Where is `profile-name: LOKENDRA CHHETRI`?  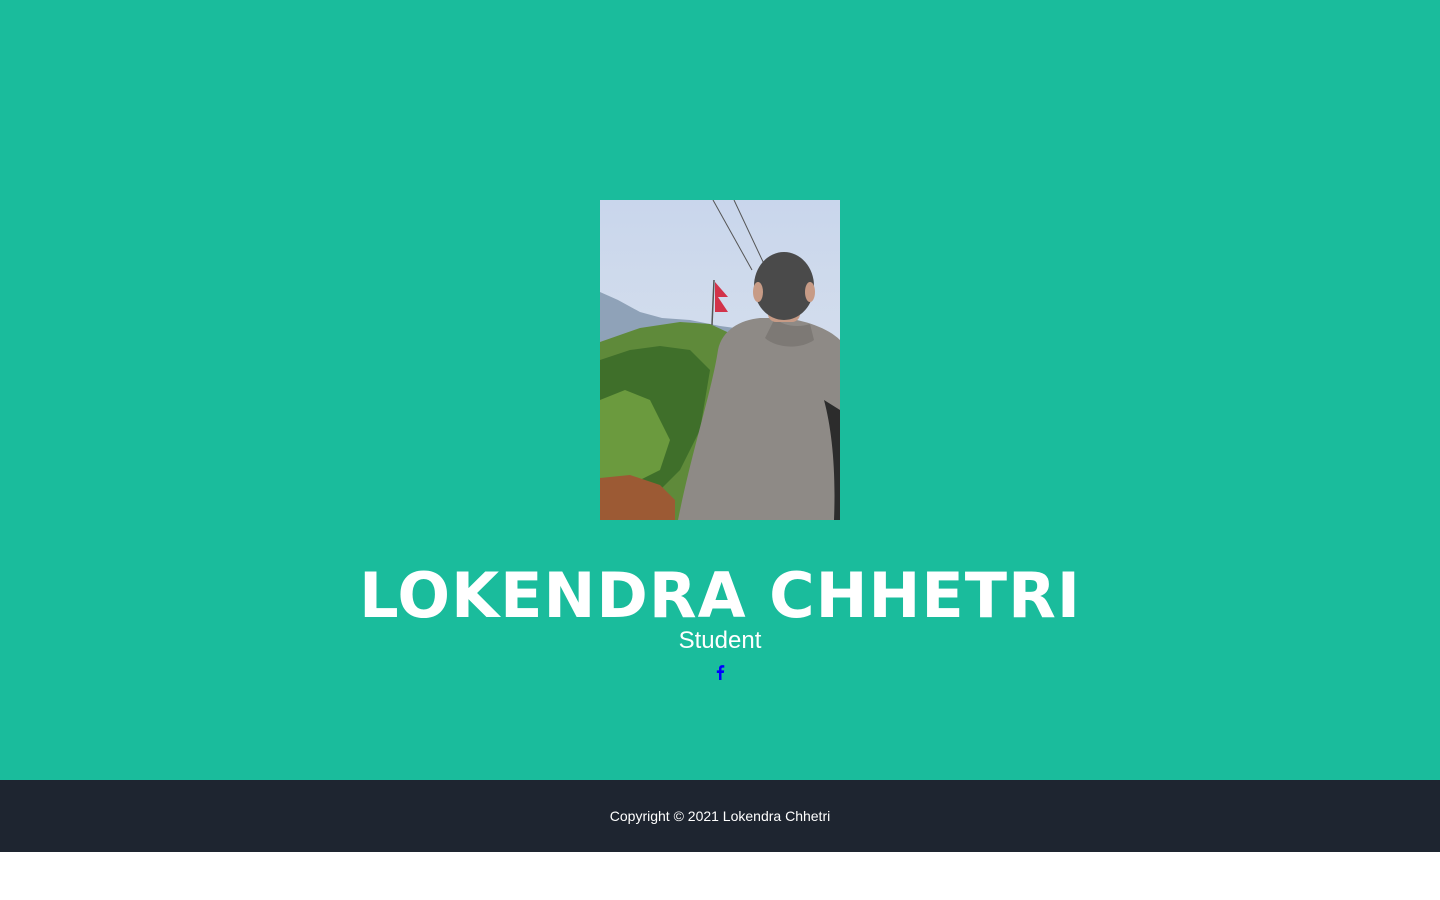 profile-name: LOKENDRA CHHETRI is located at coordinates (720, 595).